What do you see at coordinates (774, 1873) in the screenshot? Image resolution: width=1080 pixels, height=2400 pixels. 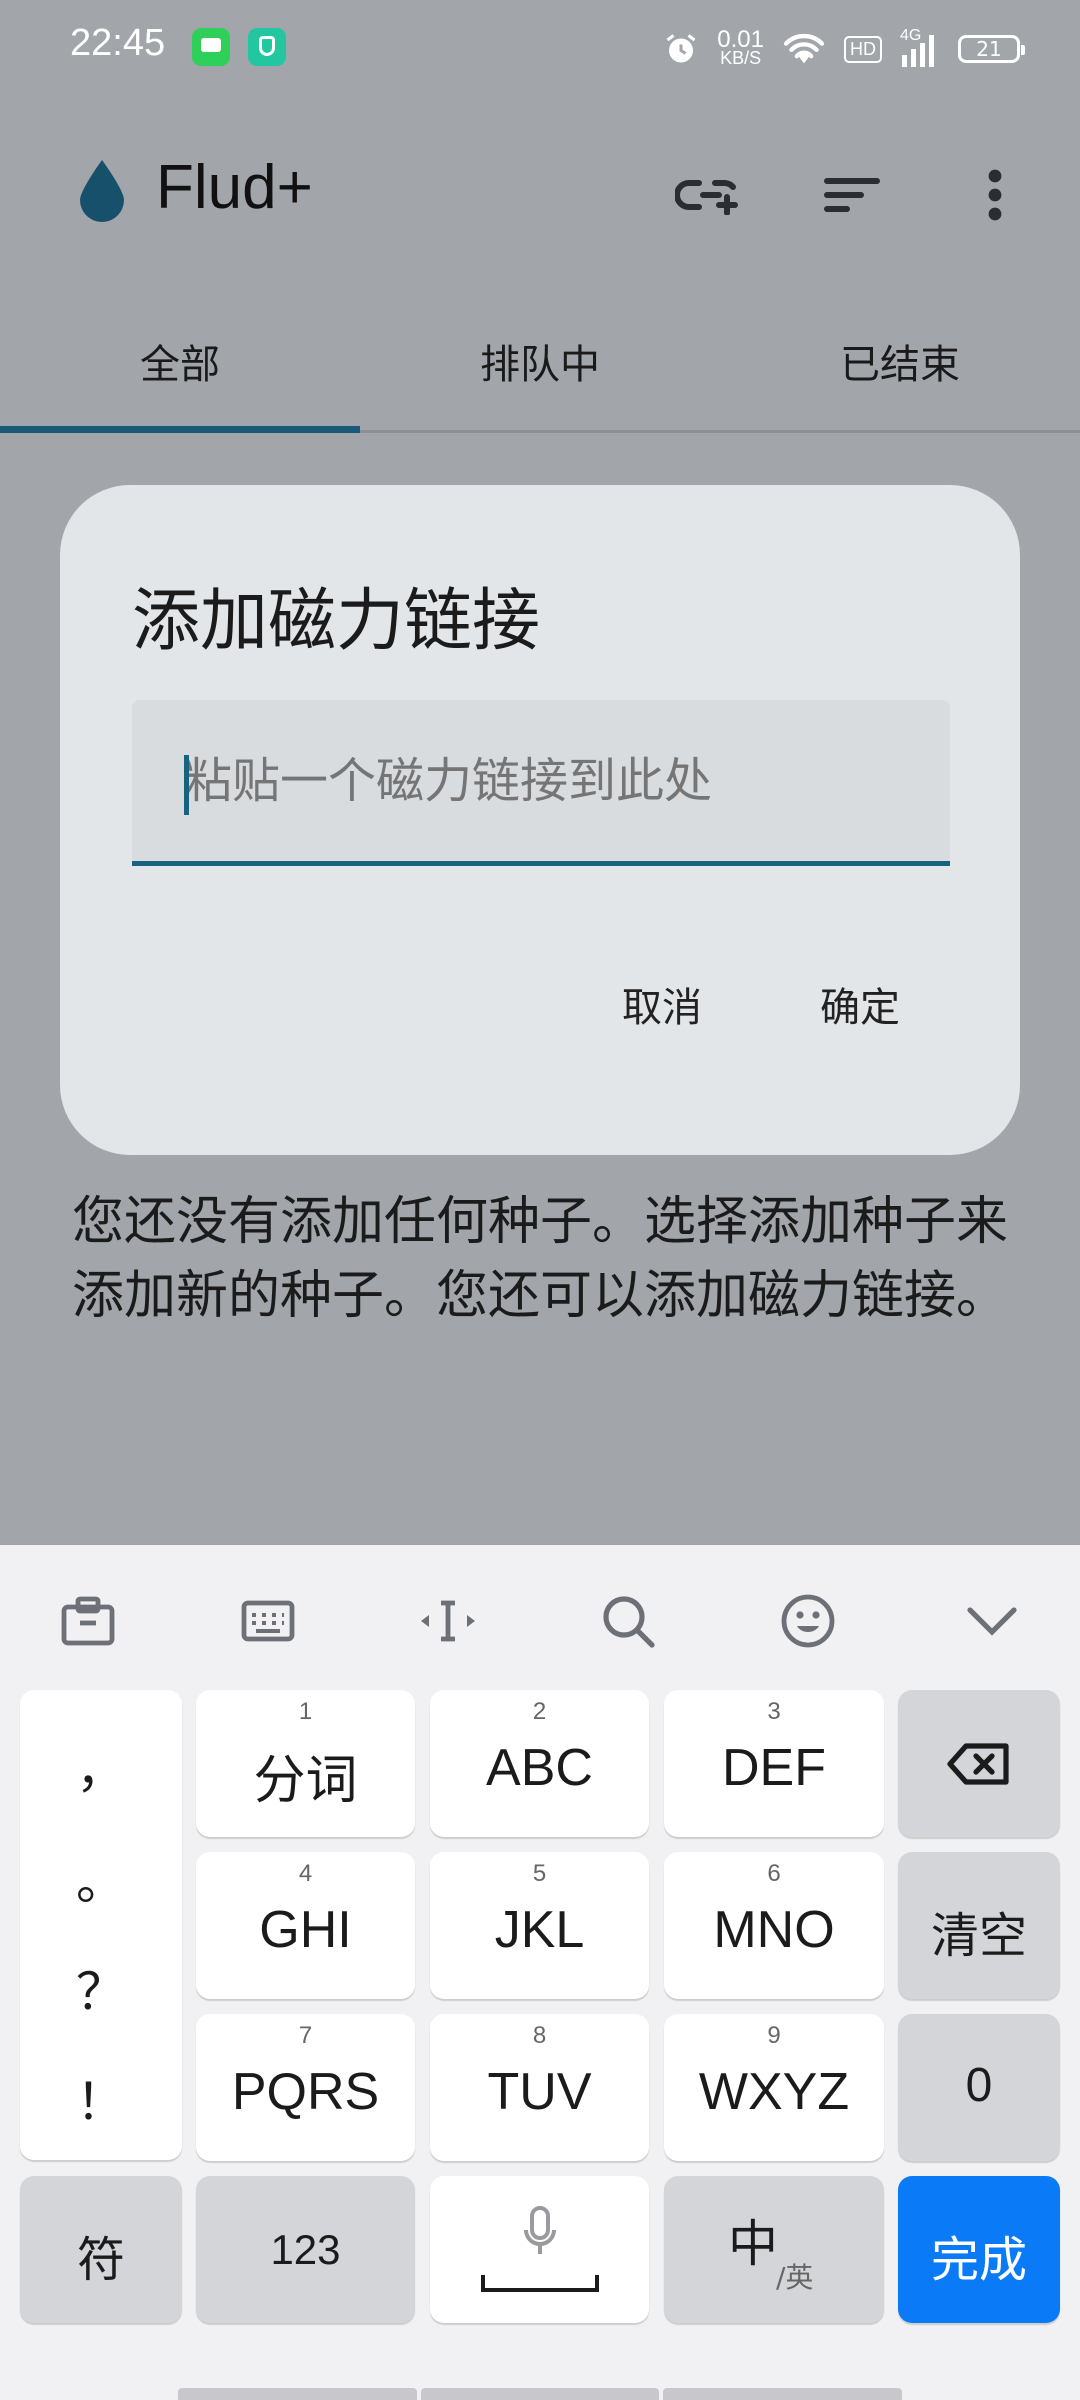 I see `key-number: 6` at bounding box center [774, 1873].